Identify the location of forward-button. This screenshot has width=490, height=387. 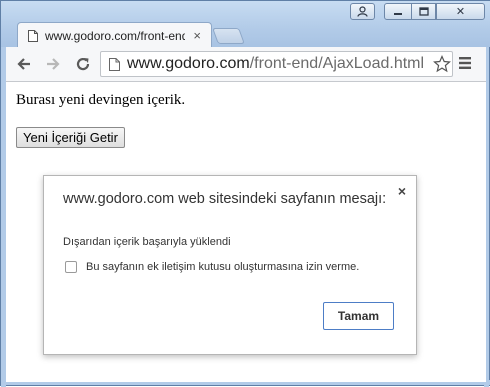
(53, 64).